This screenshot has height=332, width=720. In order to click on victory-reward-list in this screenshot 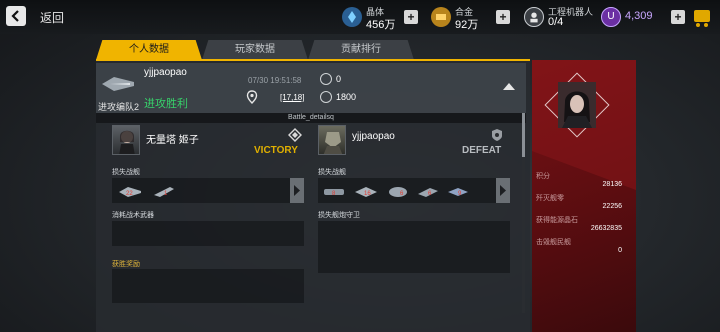, I will do `click(208, 286)`.